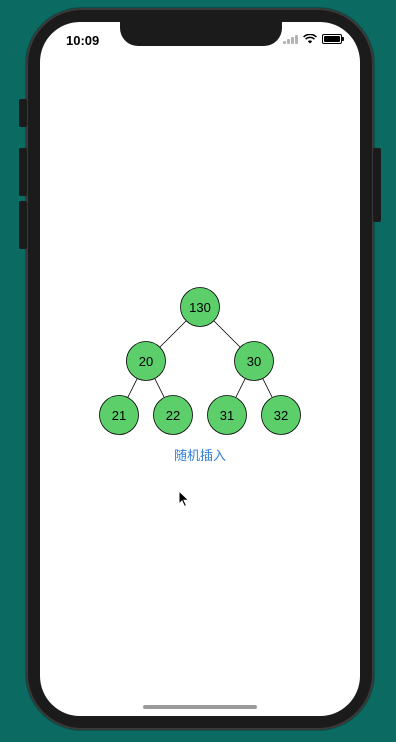 Image resolution: width=396 pixels, height=742 pixels. I want to click on node-label: 22, so click(173, 415).